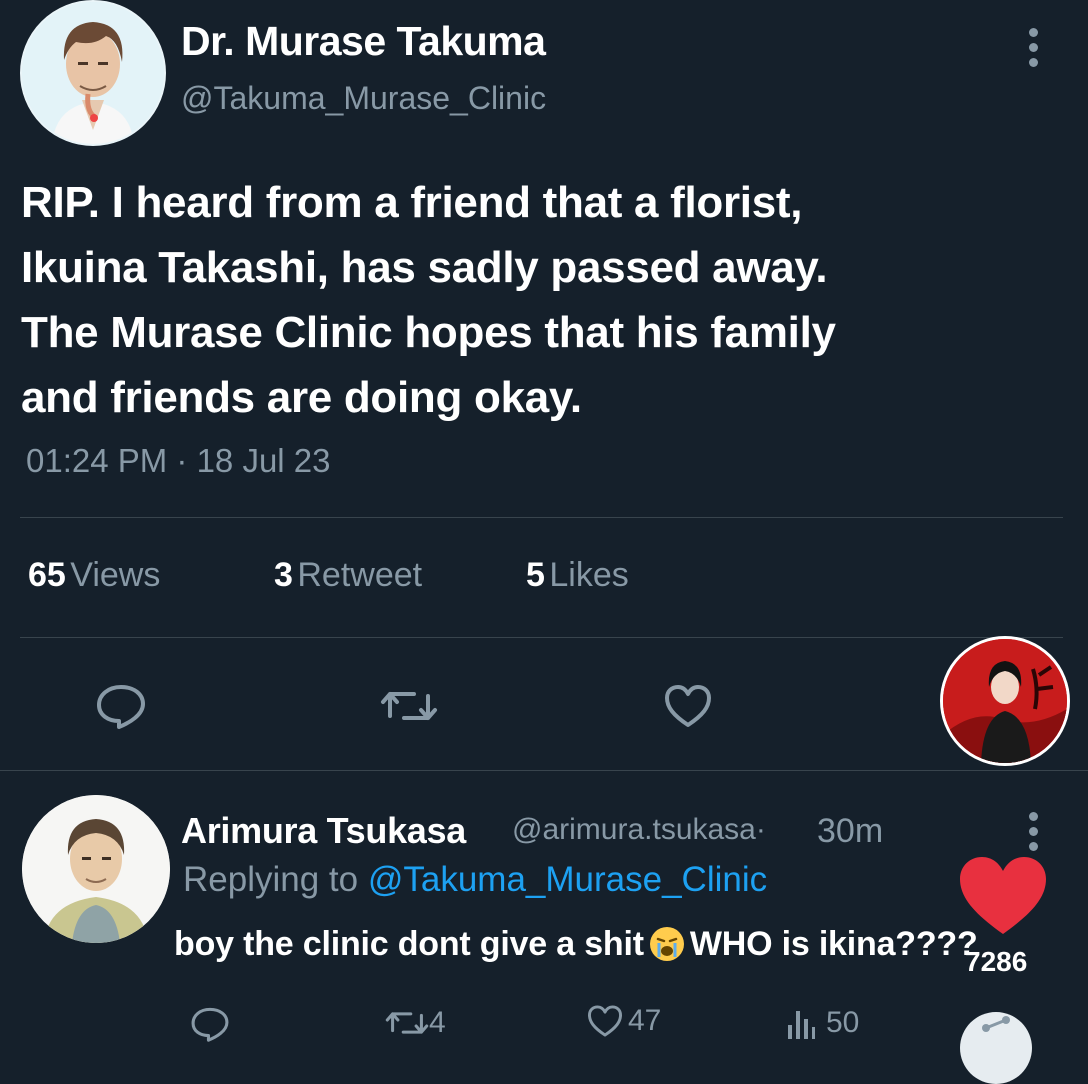 This screenshot has height=1084, width=1088. Describe the element at coordinates (589, 575) in the screenshot. I see `likes-label: Likes` at that location.